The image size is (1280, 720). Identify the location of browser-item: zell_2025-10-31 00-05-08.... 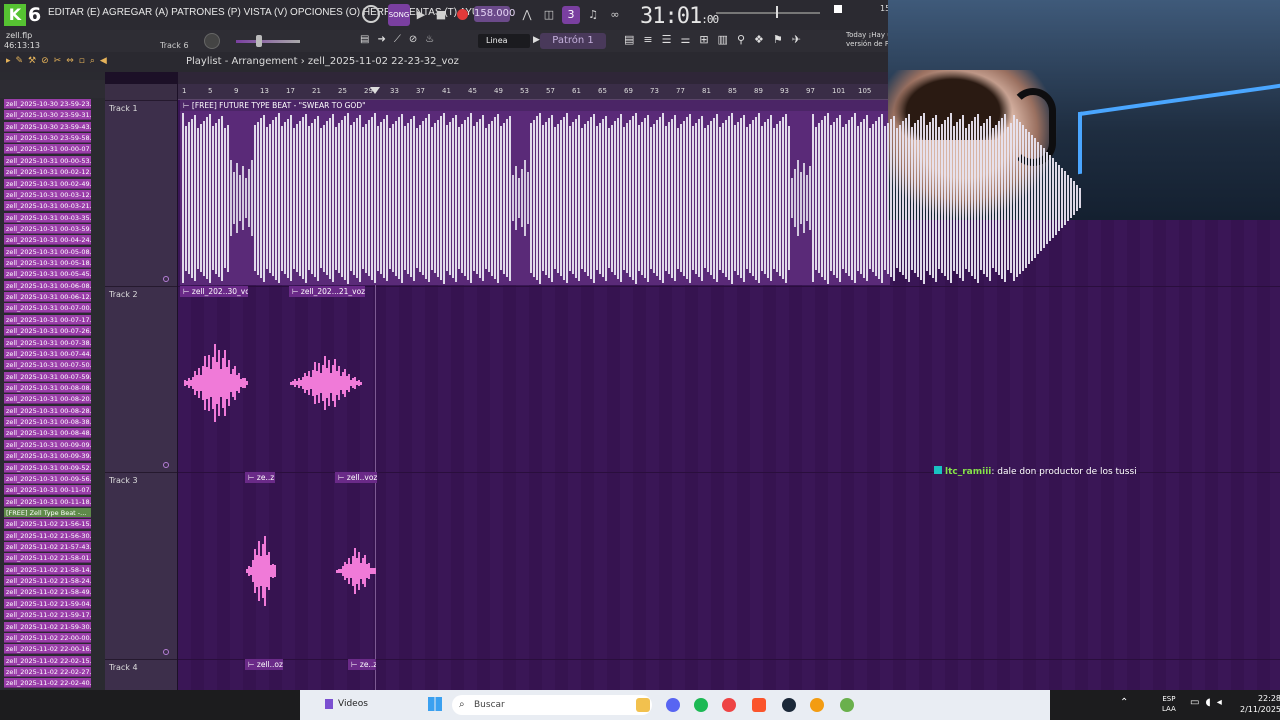
(47, 251).